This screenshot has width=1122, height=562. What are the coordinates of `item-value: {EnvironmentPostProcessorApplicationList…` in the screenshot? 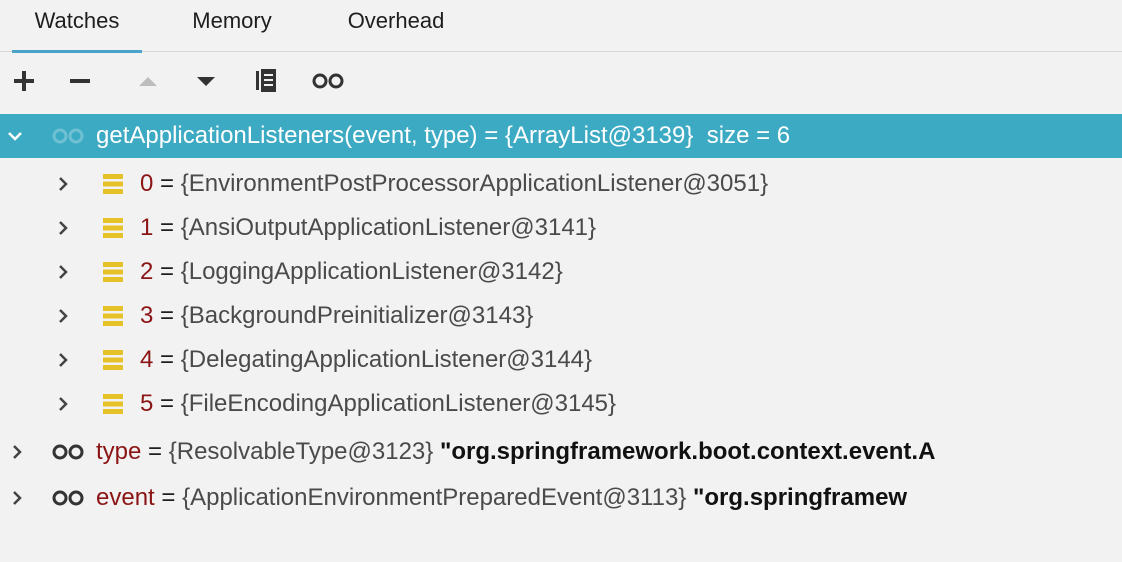 It's located at (474, 183).